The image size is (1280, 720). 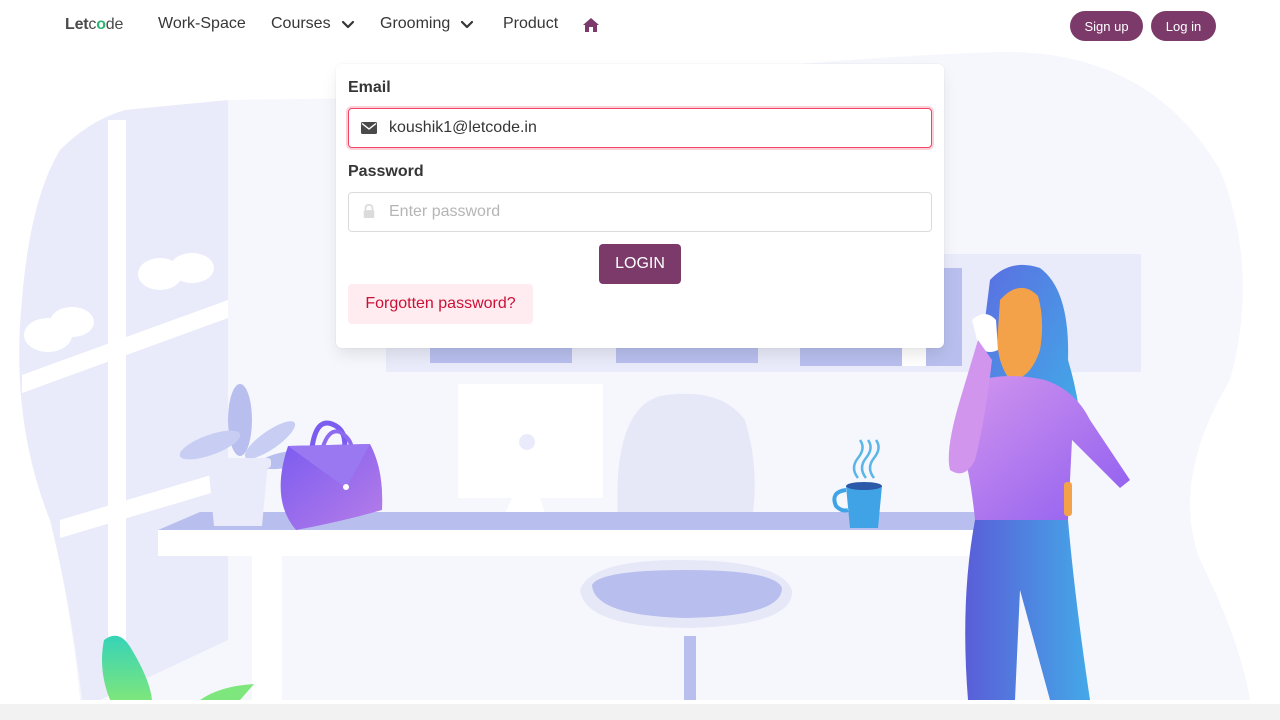 I want to click on nav-product: Product, so click(x=530, y=24).